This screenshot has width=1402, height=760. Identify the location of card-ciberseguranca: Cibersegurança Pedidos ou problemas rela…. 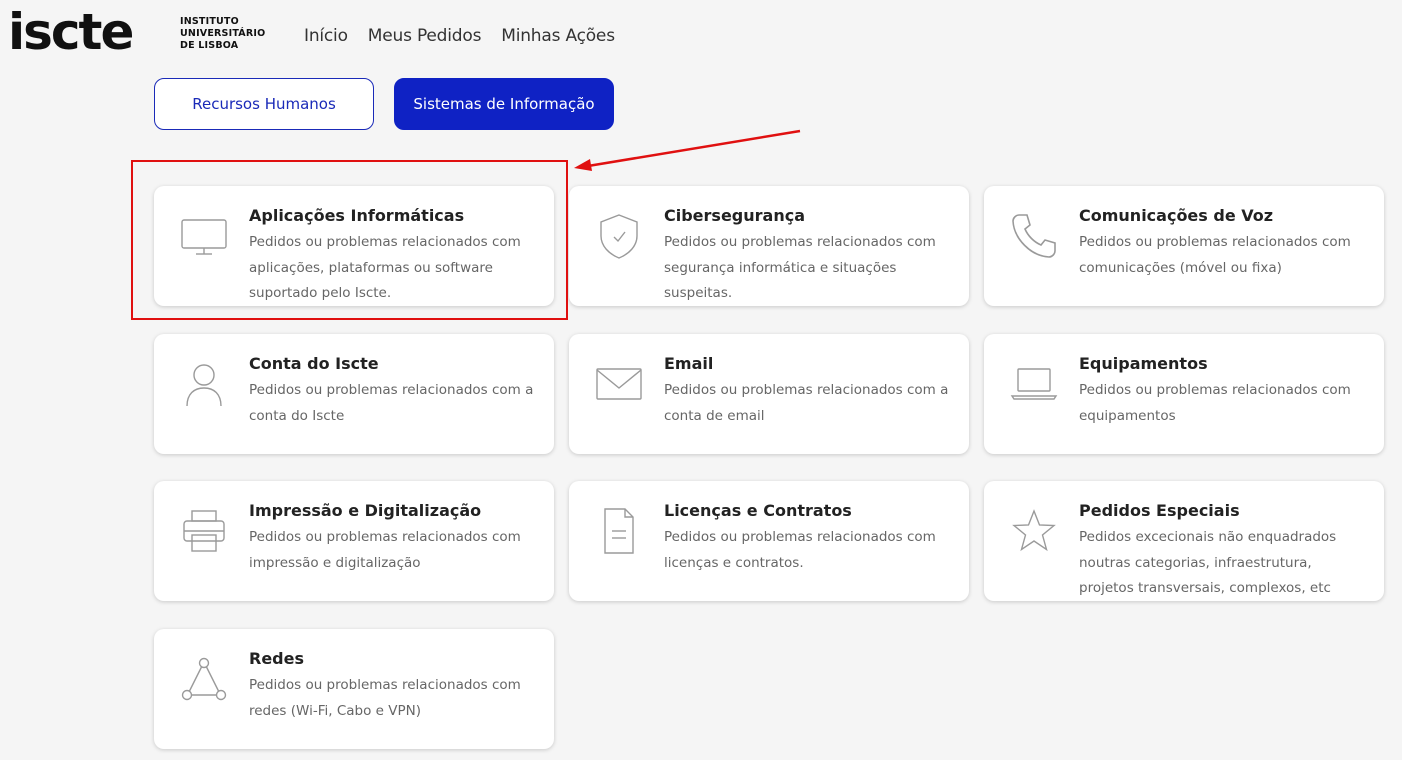
(769, 246).